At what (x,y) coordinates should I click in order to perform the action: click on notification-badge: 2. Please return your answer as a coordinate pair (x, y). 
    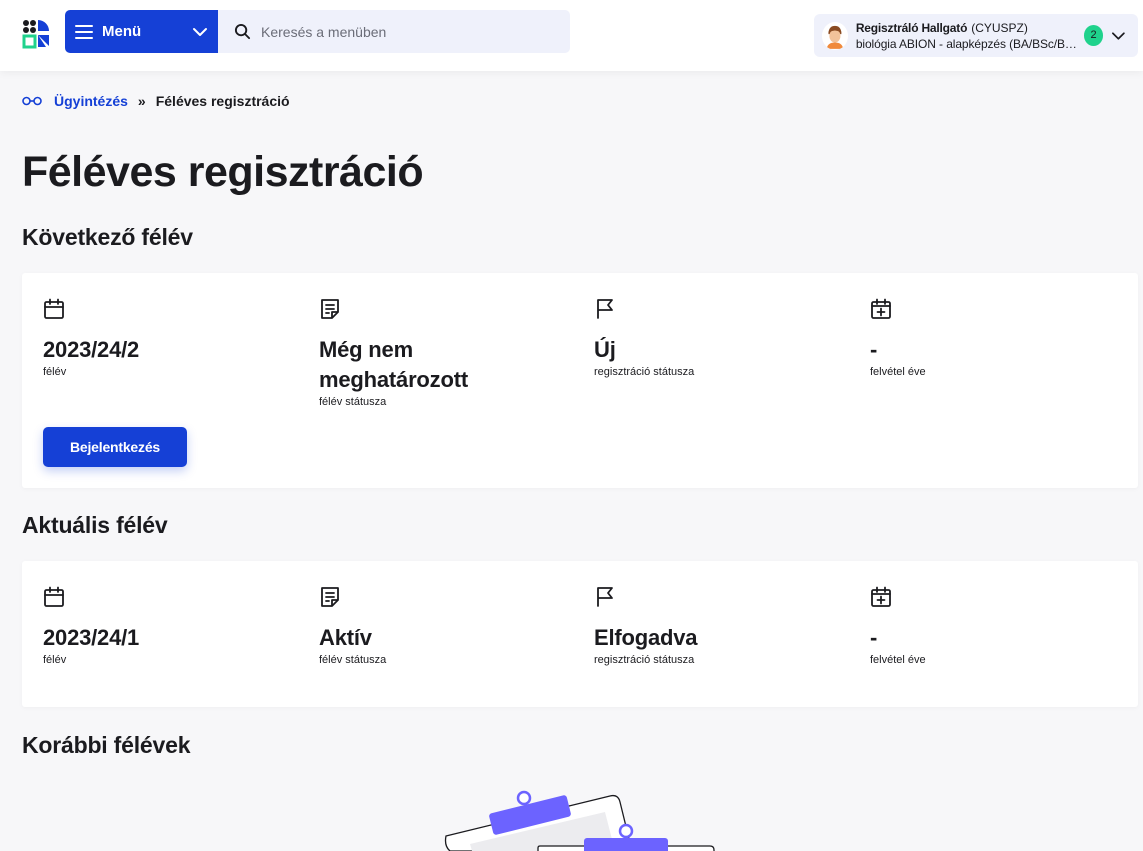
    Looking at the image, I should click on (1093, 35).